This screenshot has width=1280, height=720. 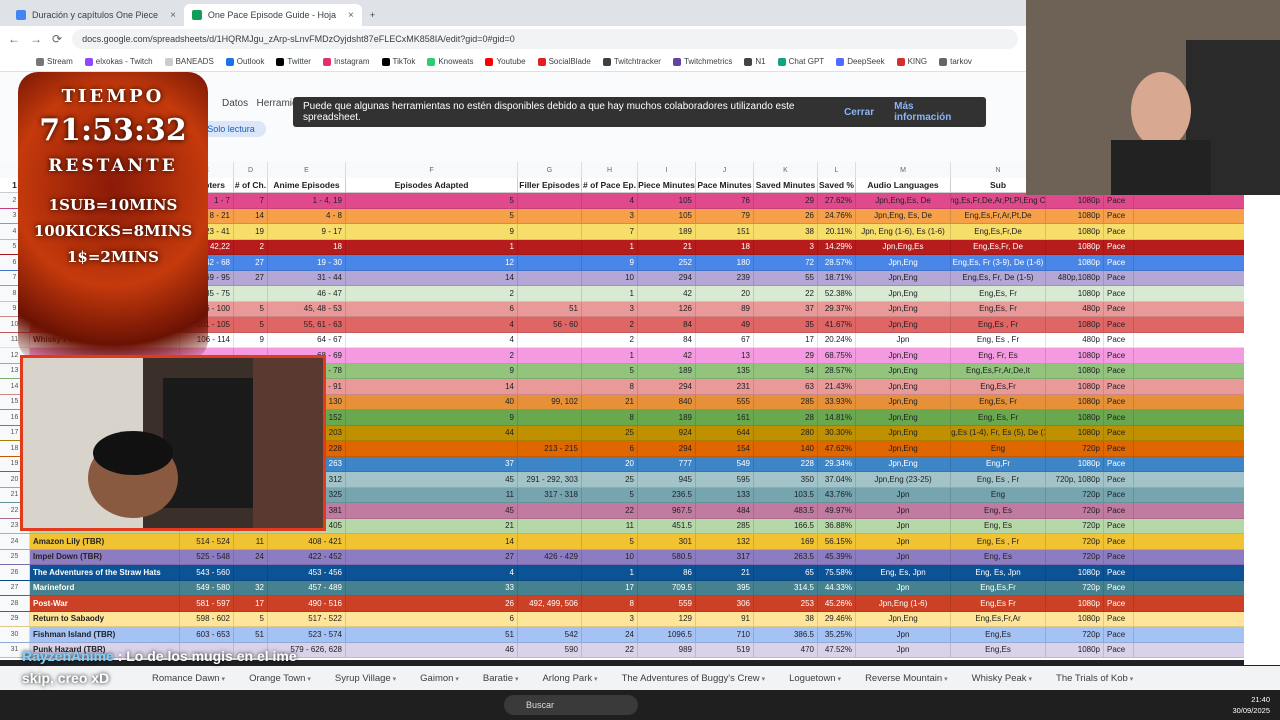 I want to click on cell-ea: 44, so click(x=432, y=432).